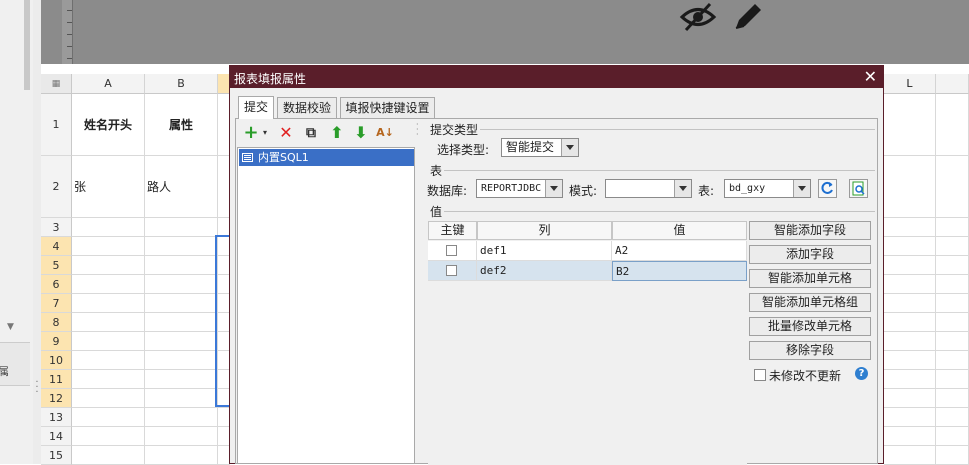  I want to click on list-splitter-grip-icon: · · ·, so click(418, 131).